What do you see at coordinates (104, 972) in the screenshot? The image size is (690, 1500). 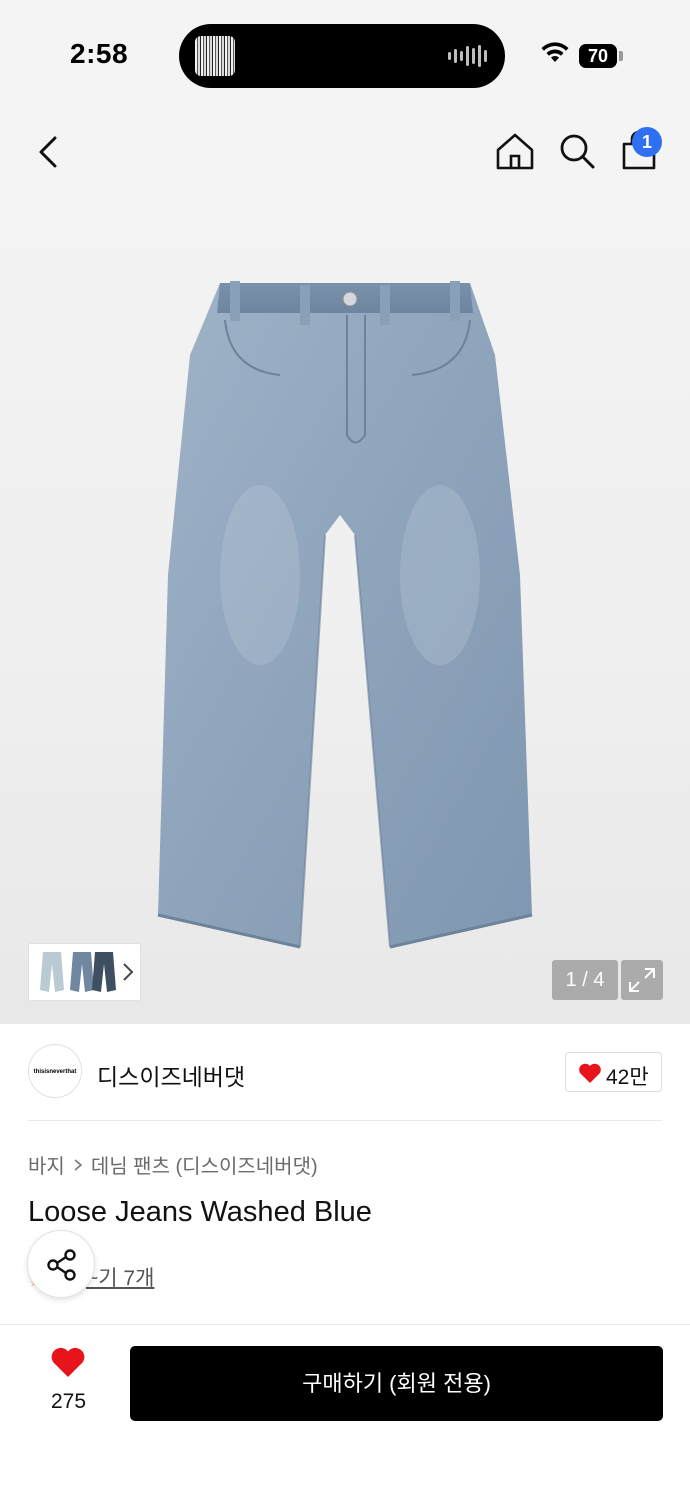 I see `thumbnail-dark-wash` at bounding box center [104, 972].